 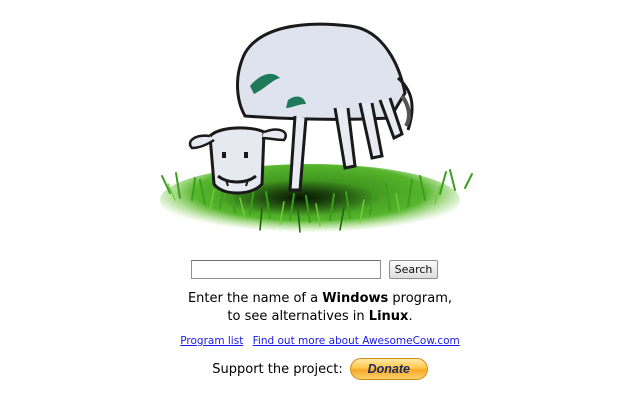 I want to click on donate-button: Donate, so click(x=388, y=369).